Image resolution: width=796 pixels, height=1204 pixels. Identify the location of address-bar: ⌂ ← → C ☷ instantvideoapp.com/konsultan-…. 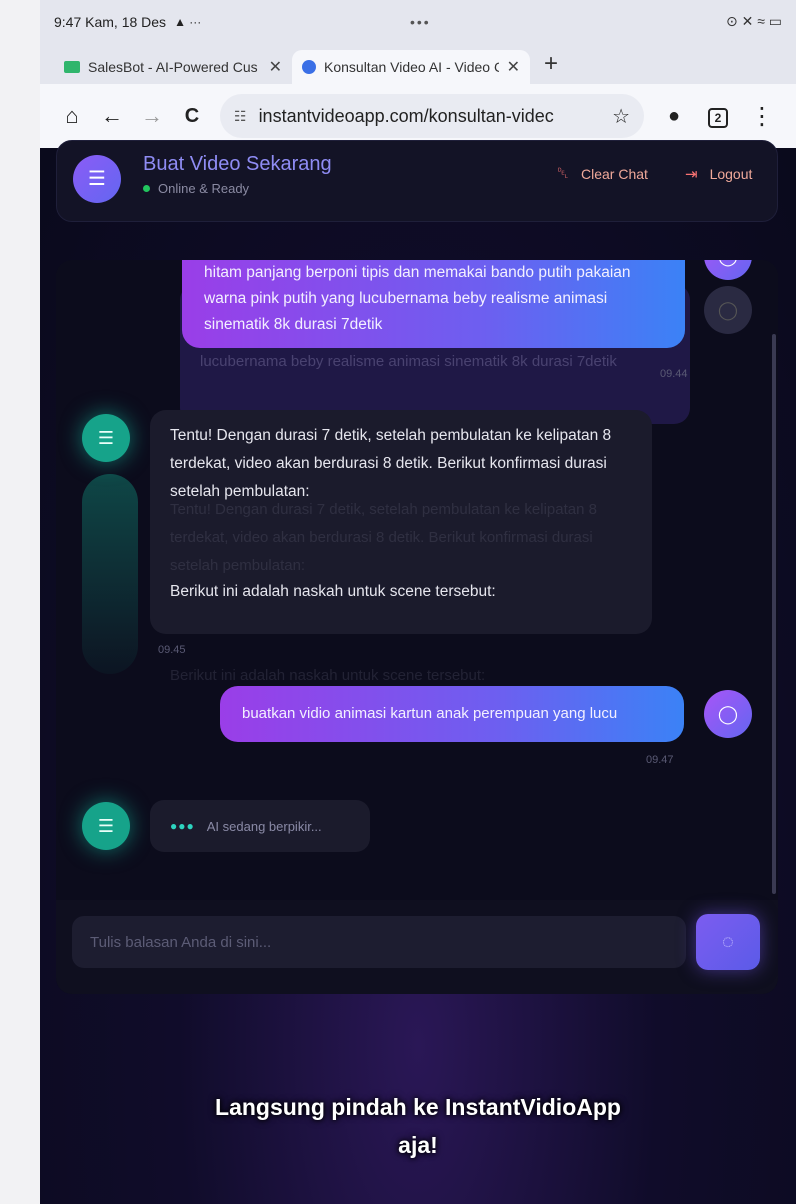
(418, 116).